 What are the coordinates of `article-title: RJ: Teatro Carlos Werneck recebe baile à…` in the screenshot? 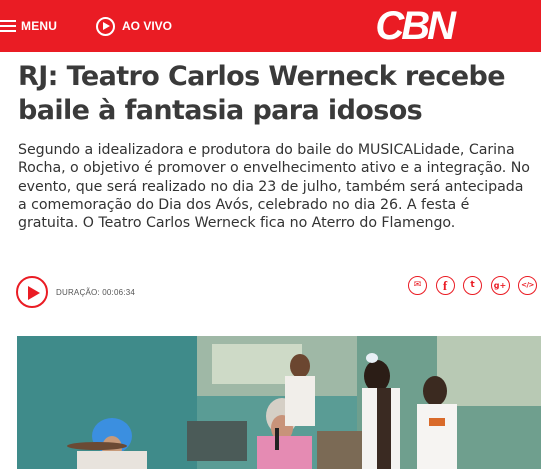 It's located at (262, 93).